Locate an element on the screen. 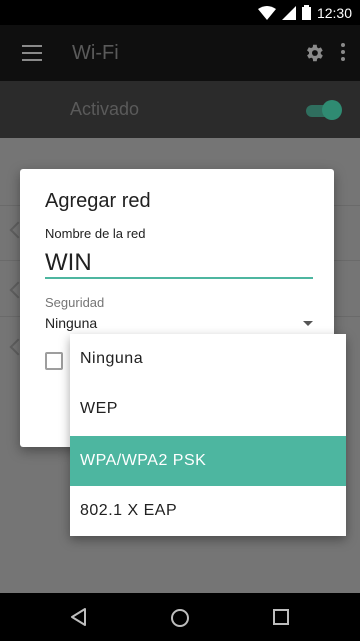 The image size is (360, 641). dropdown-arrow-icon is located at coordinates (308, 323).